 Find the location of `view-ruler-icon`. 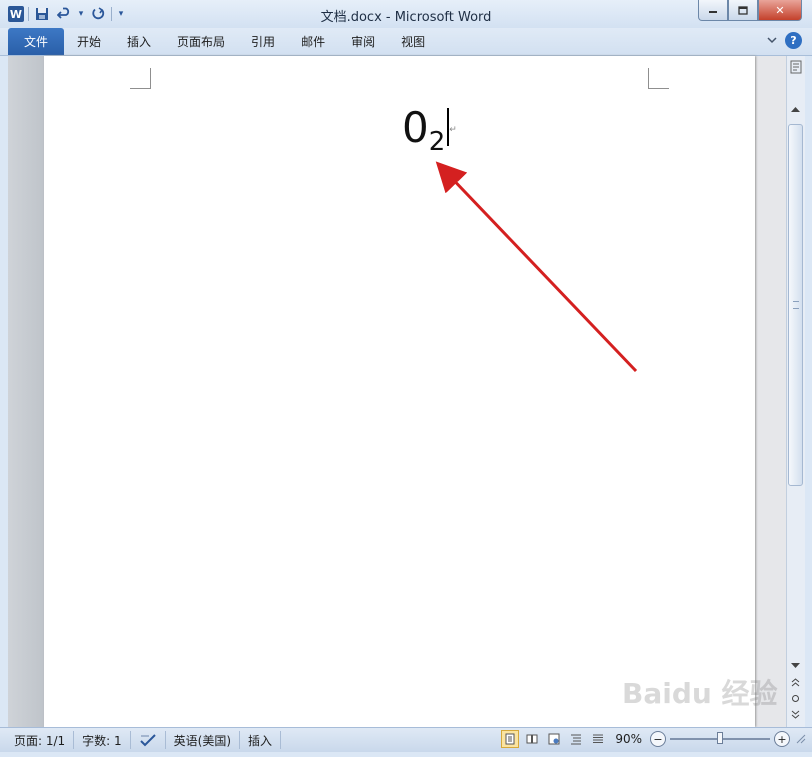

view-ruler-icon is located at coordinates (795, 68).